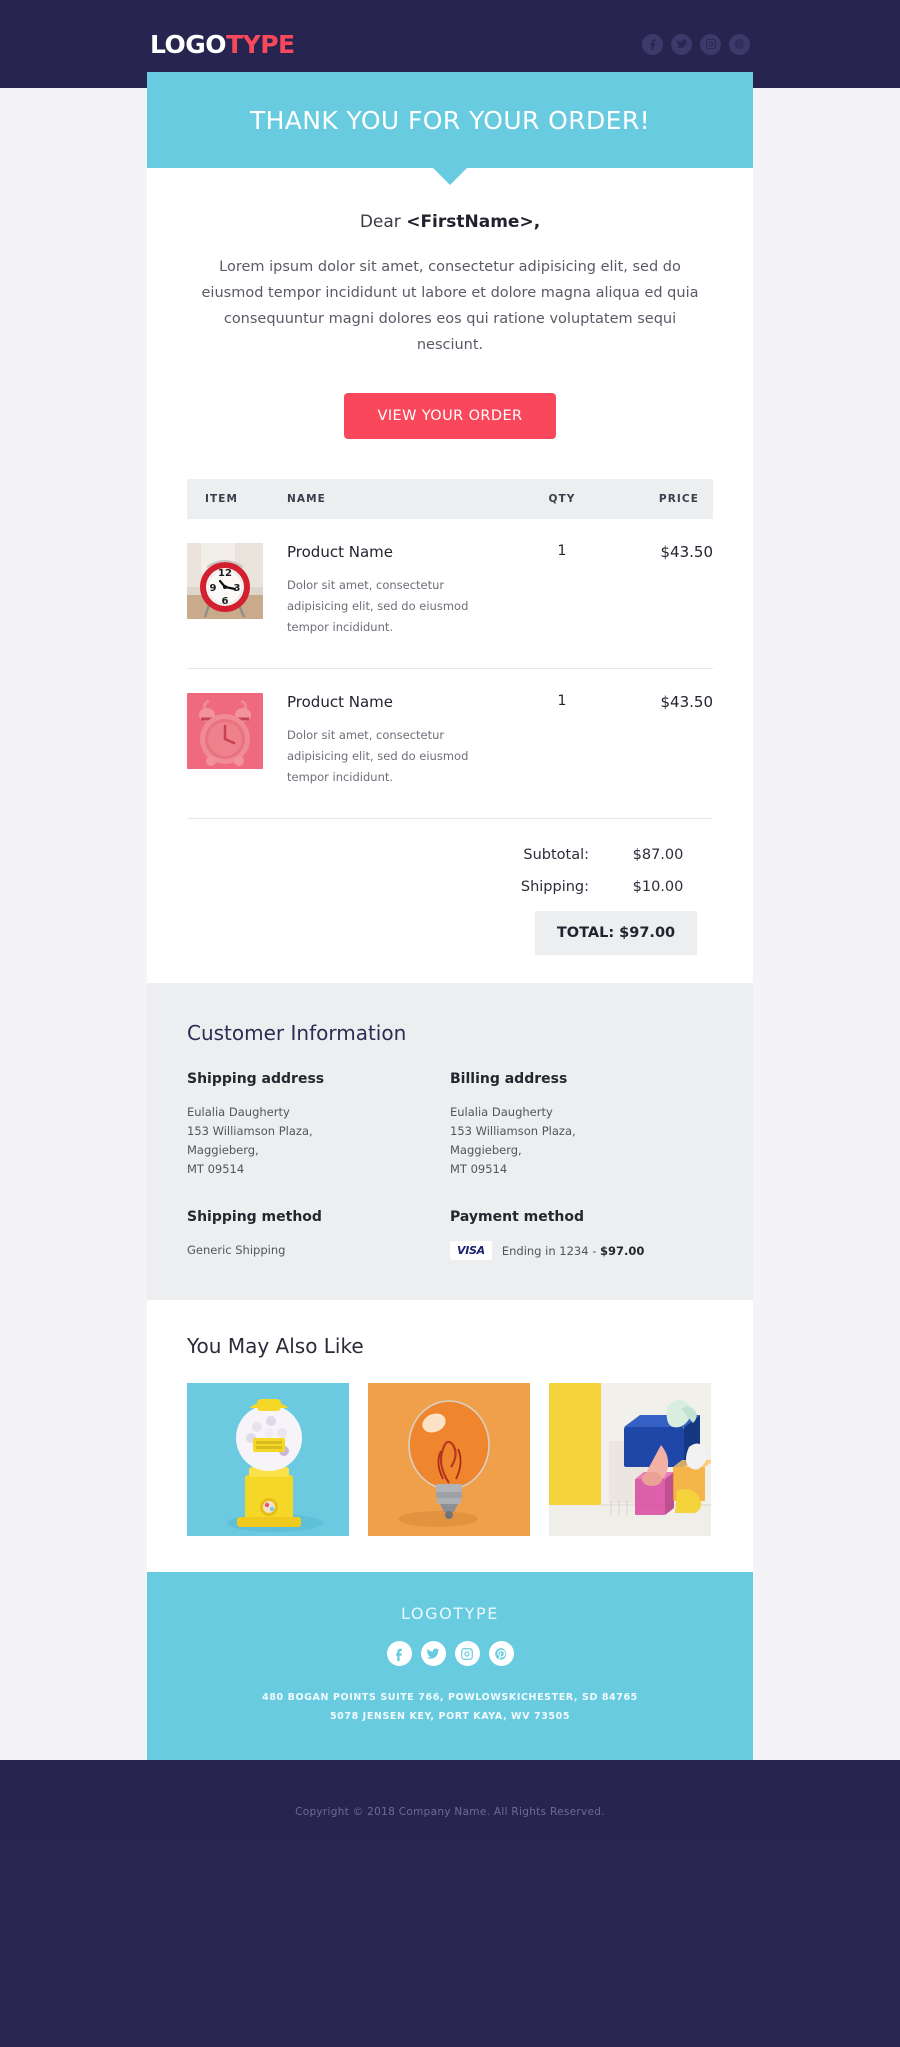 This screenshot has width=900, height=2047. I want to click on footer-logo: LOGOTYPE, so click(450, 1613).